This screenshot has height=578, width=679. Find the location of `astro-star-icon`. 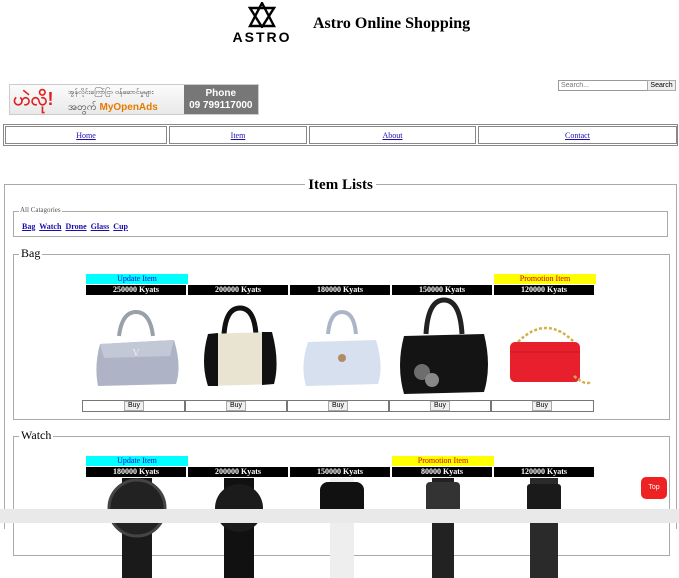

astro-star-icon is located at coordinates (262, 15).